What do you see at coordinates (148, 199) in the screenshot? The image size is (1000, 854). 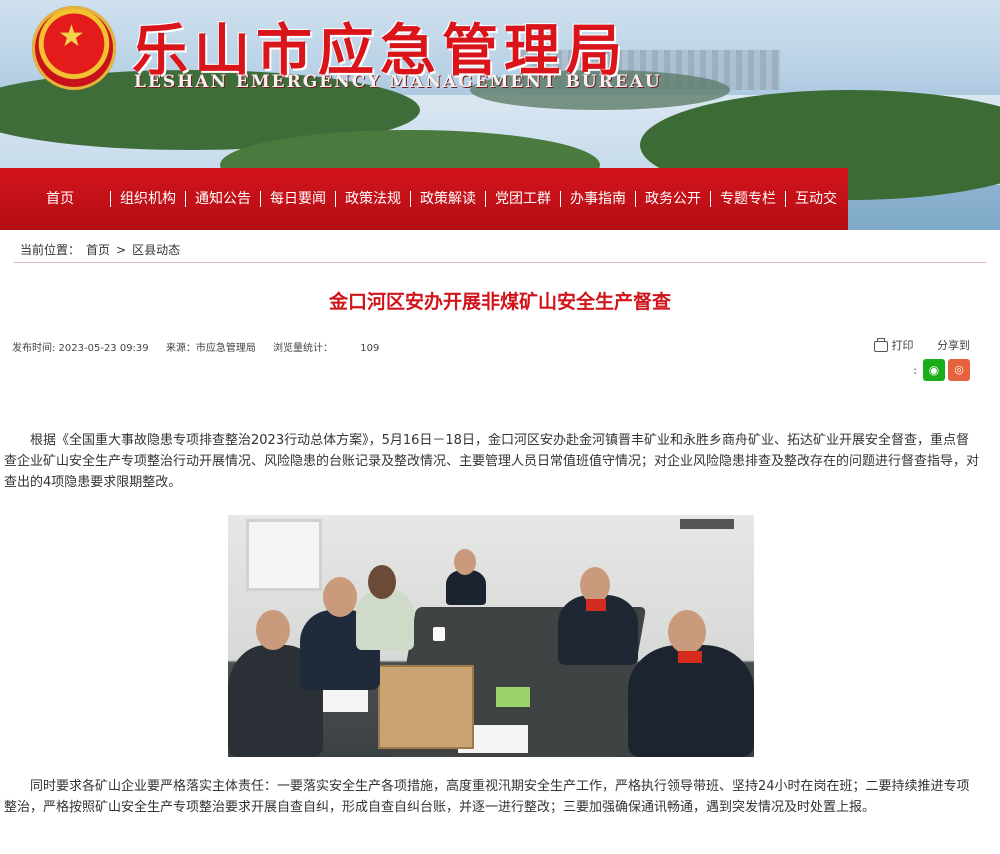 I see `nav-item-organization: 组织机构` at bounding box center [148, 199].